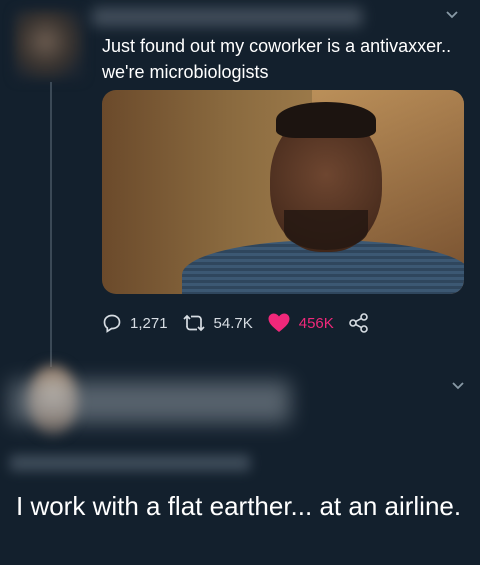  I want to click on tweet-actions: 1,271 54.7K 456K, so click(247, 323).